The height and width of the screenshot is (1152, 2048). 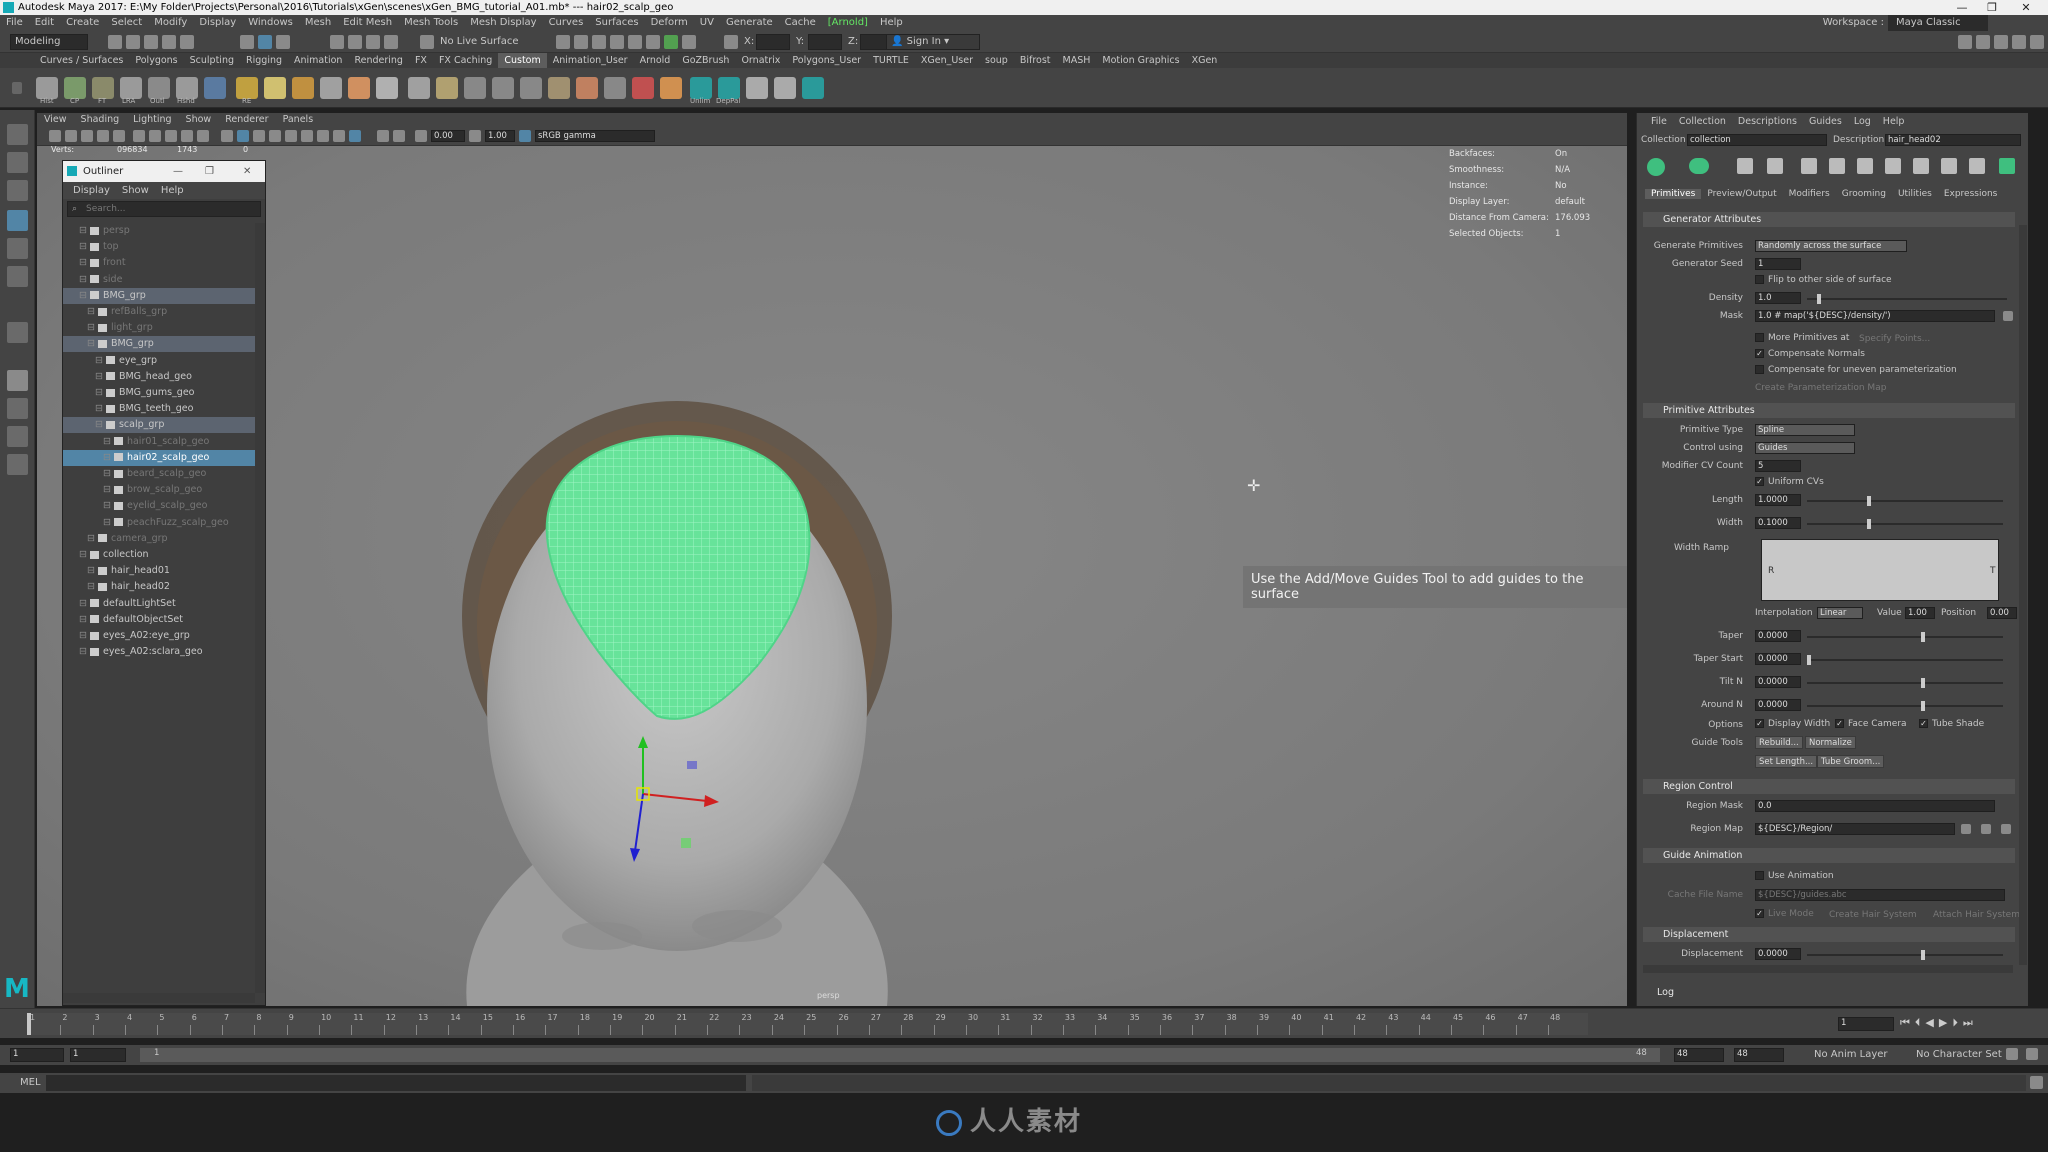 I want to click on open-scene-icon, so click(x=133, y=42).